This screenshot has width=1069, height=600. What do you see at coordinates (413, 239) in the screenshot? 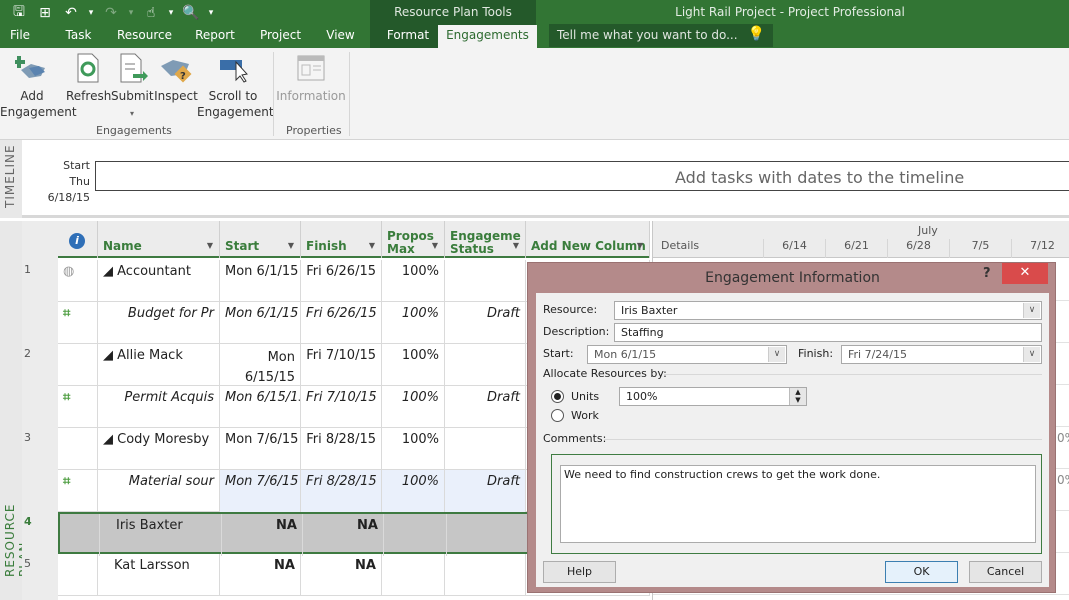
I see `column-header-proposed-max: Propos Max ▼` at bounding box center [413, 239].